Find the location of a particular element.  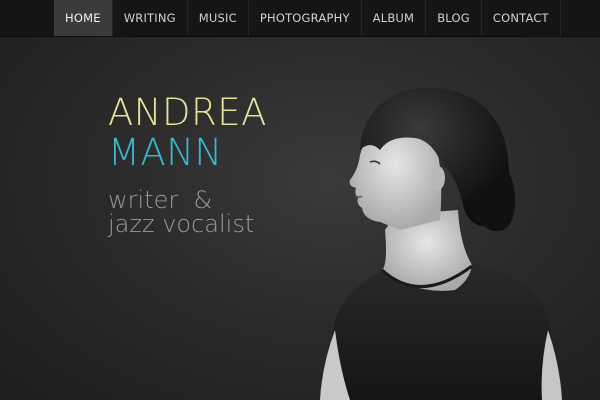

nav-item-album: ALBUM is located at coordinates (394, 18).